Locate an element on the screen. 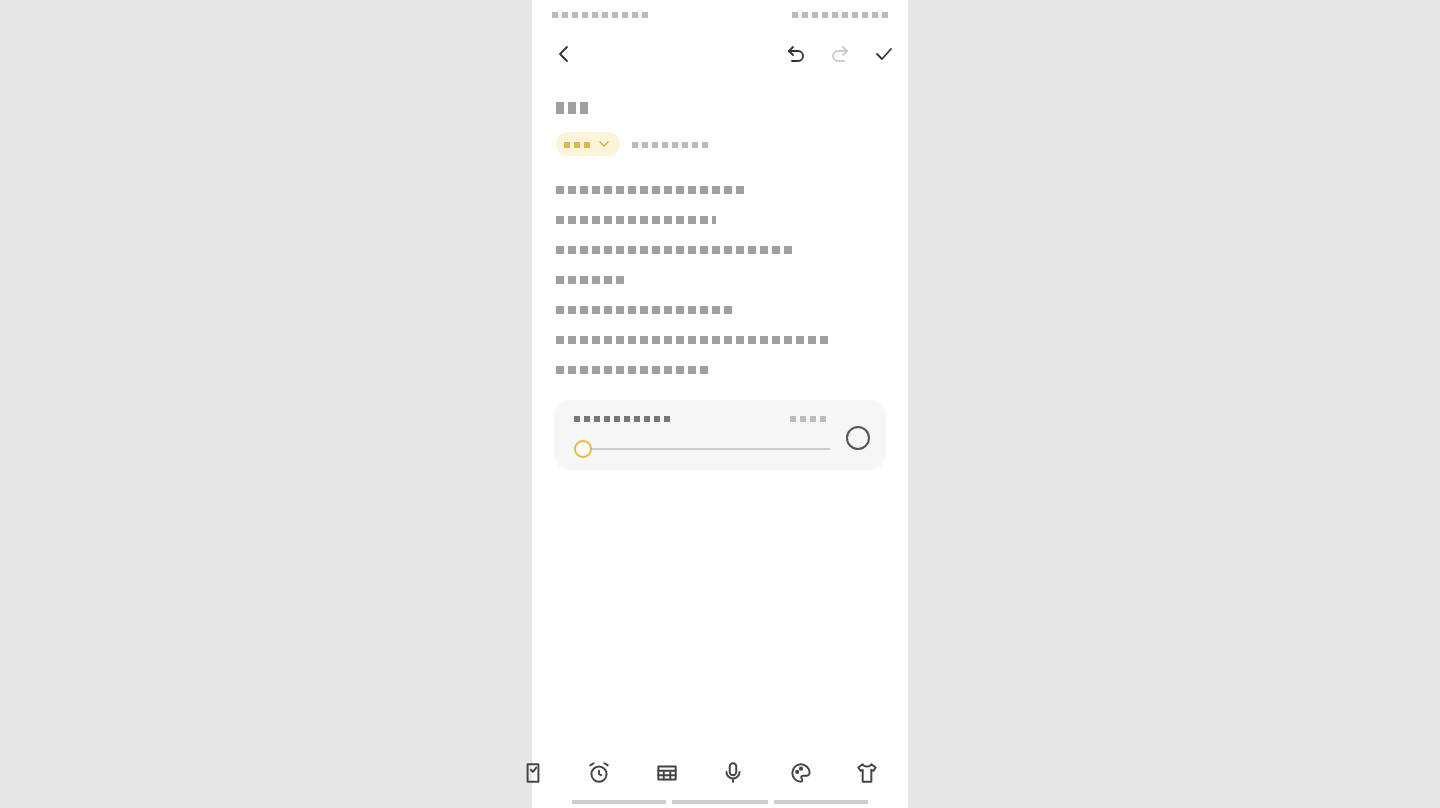 This screenshot has width=1440, height=808. palette-icon-button is located at coordinates (800, 772).